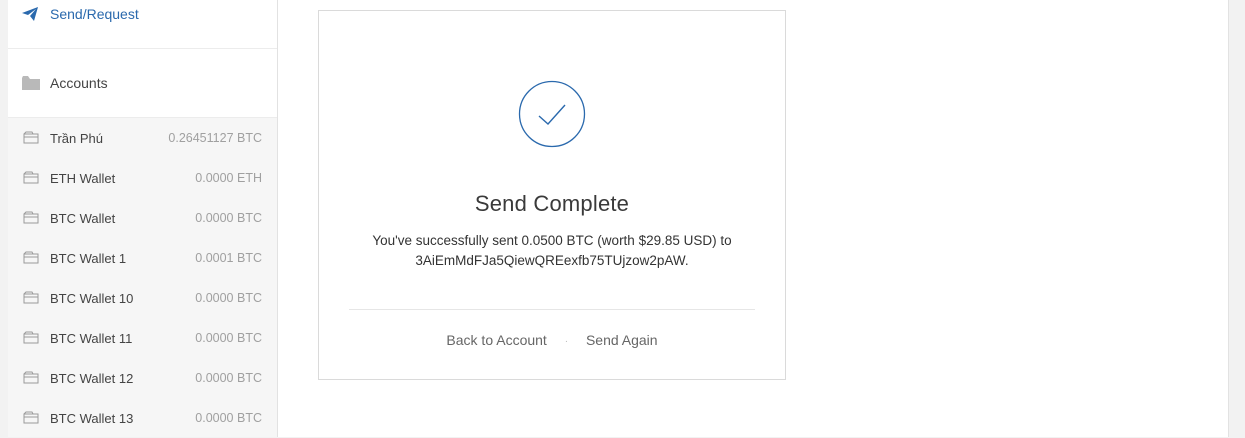 This screenshot has width=1245, height=438. I want to click on account-name: BTC Wallet 1, so click(88, 258).